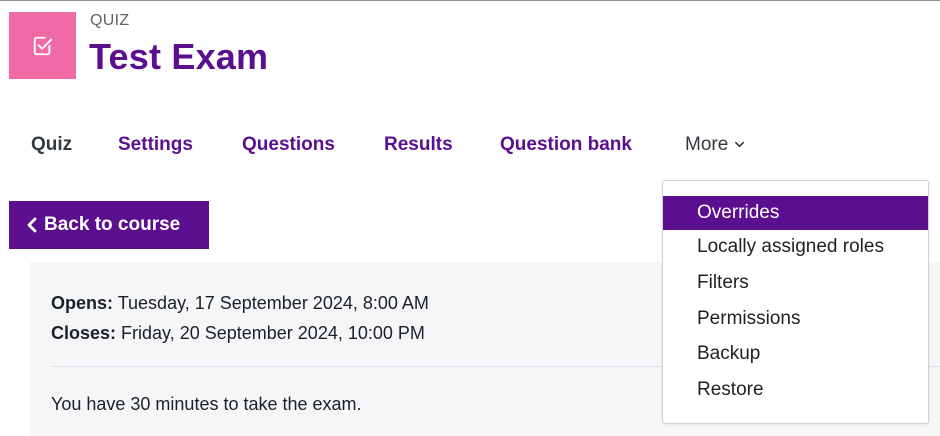  I want to click on menu-item-restore: Restore, so click(795, 390).